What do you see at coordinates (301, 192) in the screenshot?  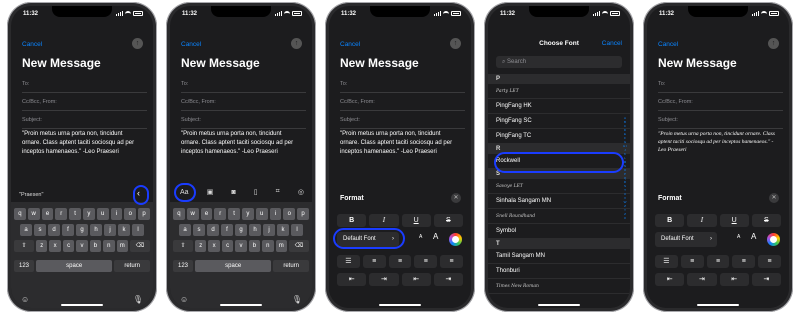 I see `markup-icon: ◎` at bounding box center [301, 192].